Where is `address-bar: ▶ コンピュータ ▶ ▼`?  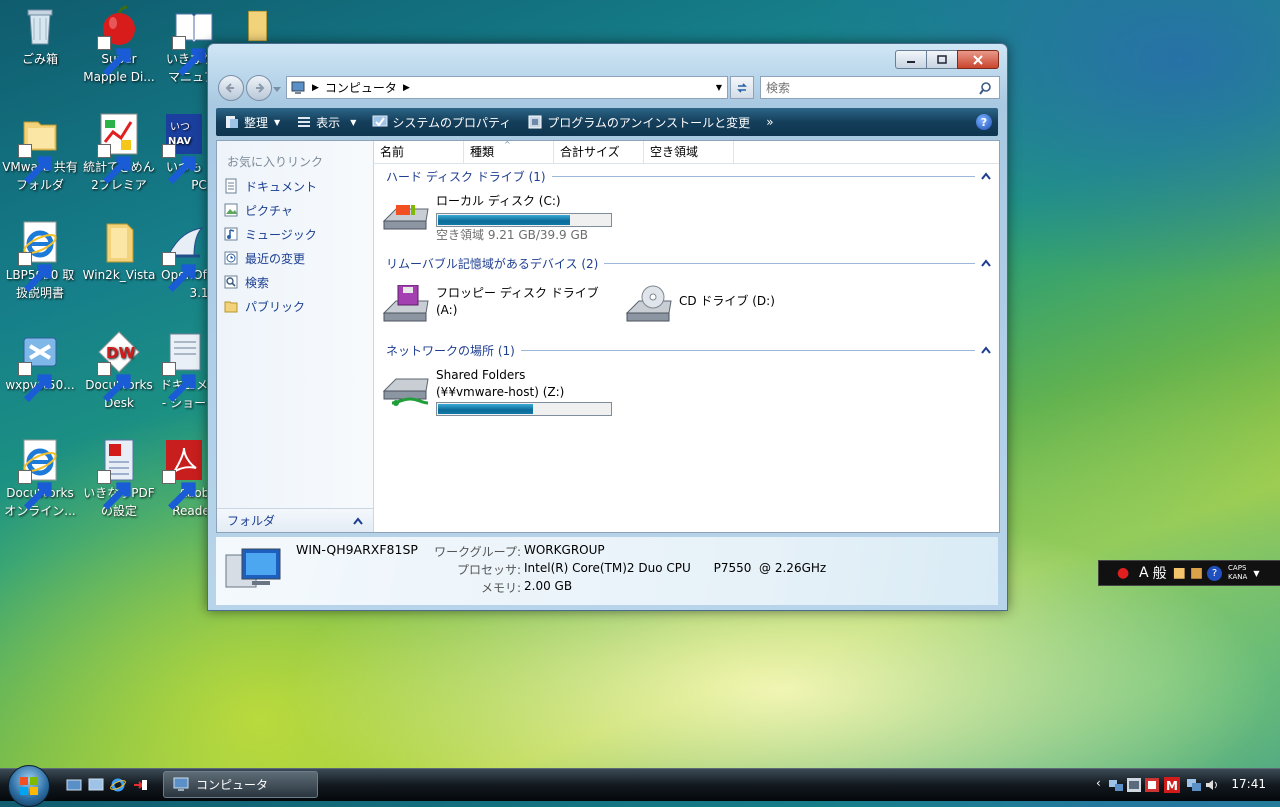 address-bar: ▶ コンピュータ ▶ ▼ is located at coordinates (507, 87).